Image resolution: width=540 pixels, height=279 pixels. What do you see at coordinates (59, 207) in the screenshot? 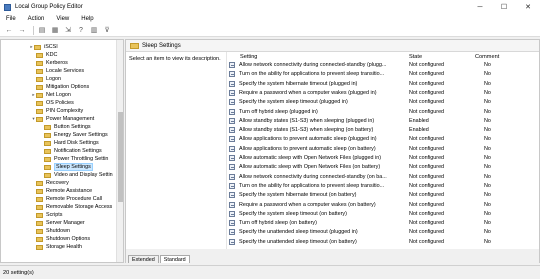
I see `tree-item: Removable Storage Access` at bounding box center [59, 207].